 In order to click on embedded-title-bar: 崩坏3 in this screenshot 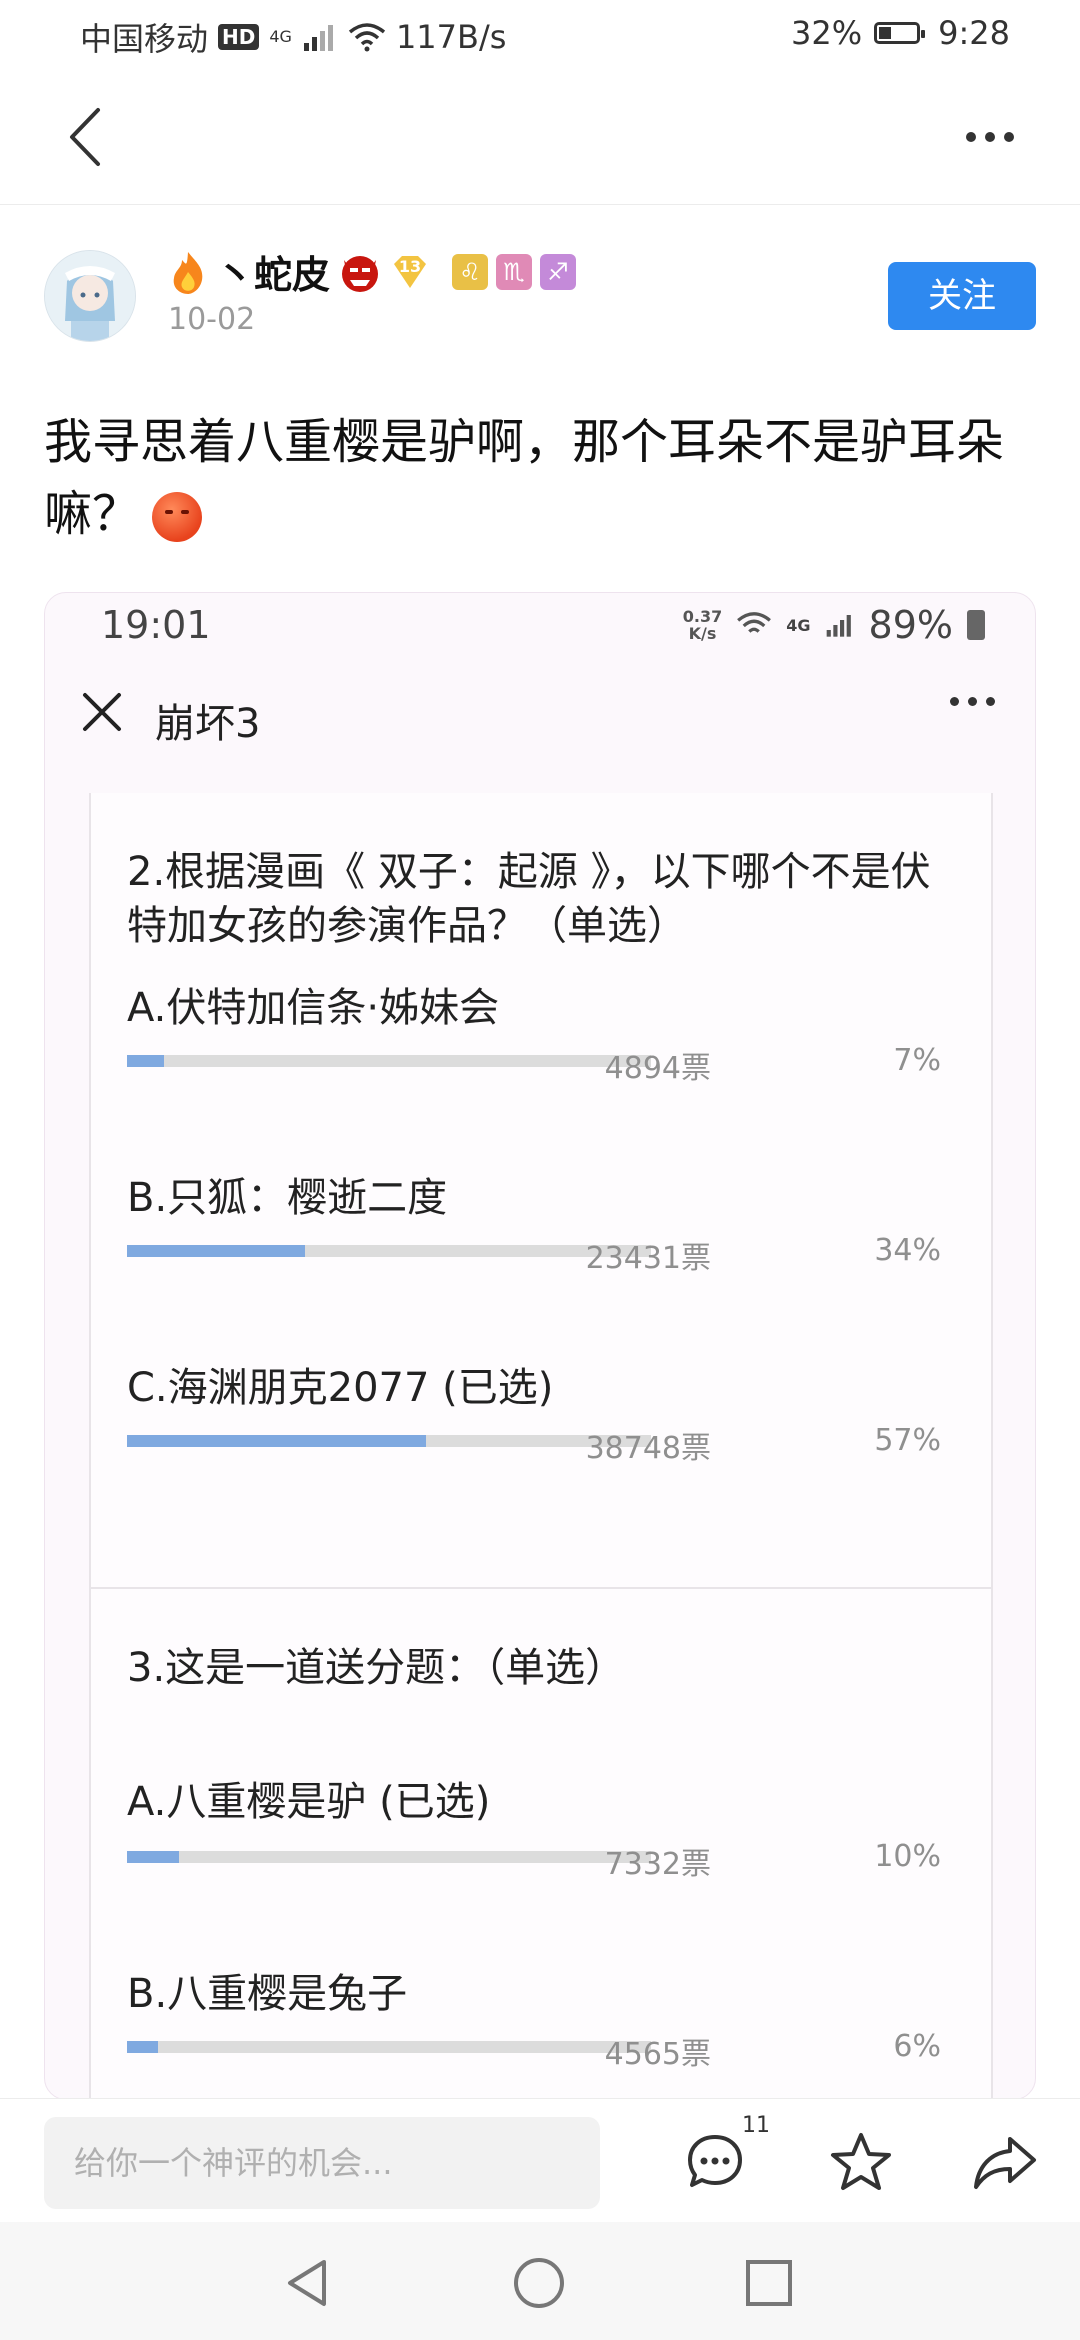, I will do `click(540, 717)`.